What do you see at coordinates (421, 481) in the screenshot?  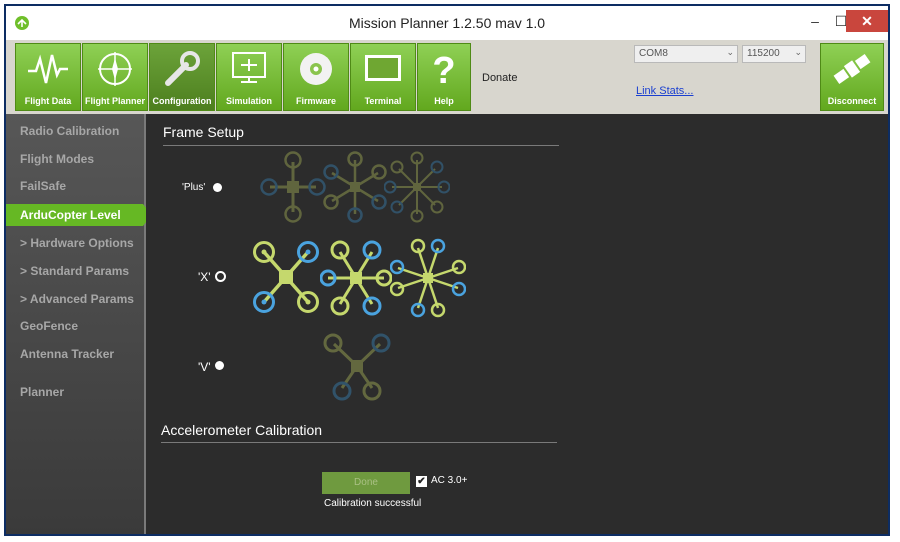 I see `ac30-checkbox: ✔` at bounding box center [421, 481].